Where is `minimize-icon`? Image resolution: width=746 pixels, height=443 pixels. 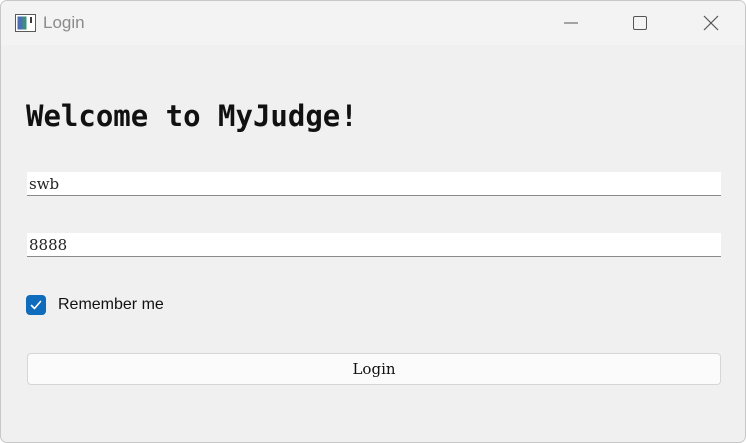 minimize-icon is located at coordinates (571, 23).